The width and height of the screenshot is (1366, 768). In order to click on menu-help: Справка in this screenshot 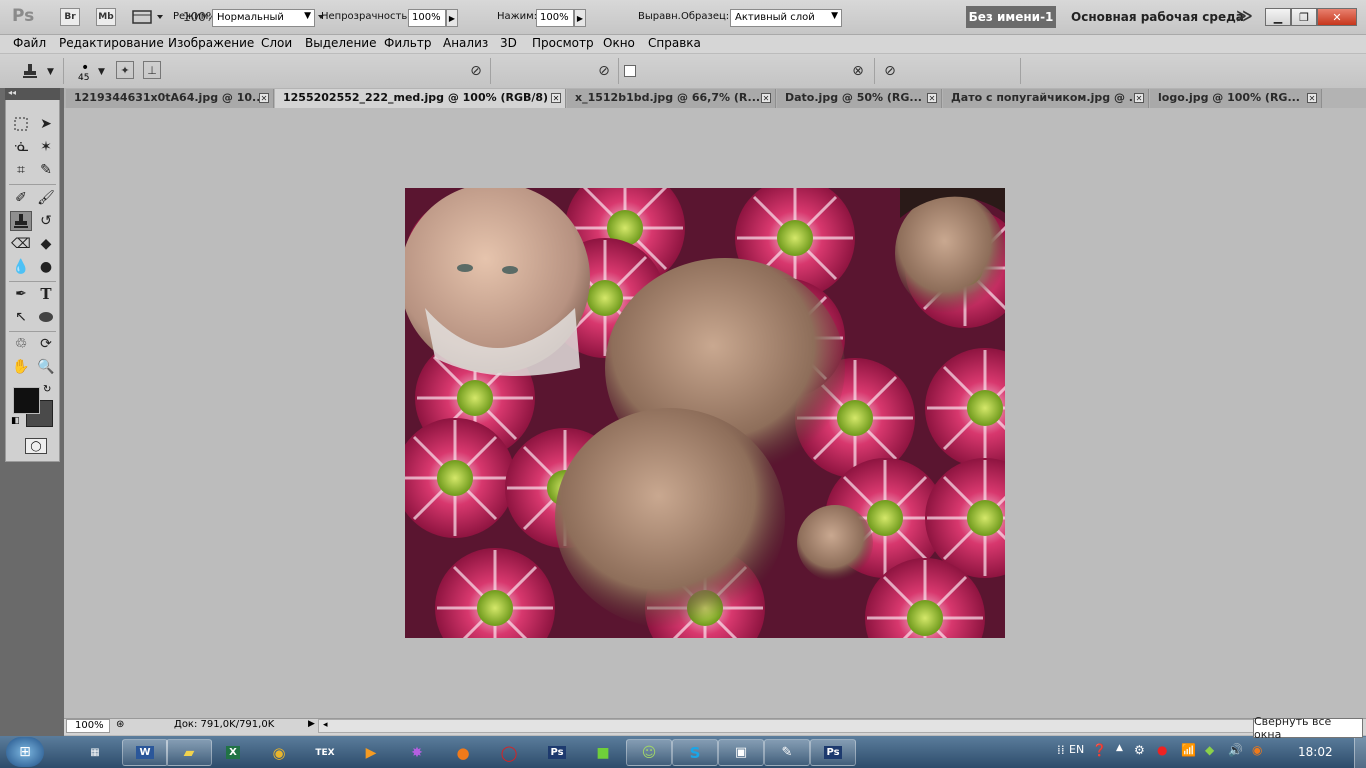, I will do `click(674, 43)`.